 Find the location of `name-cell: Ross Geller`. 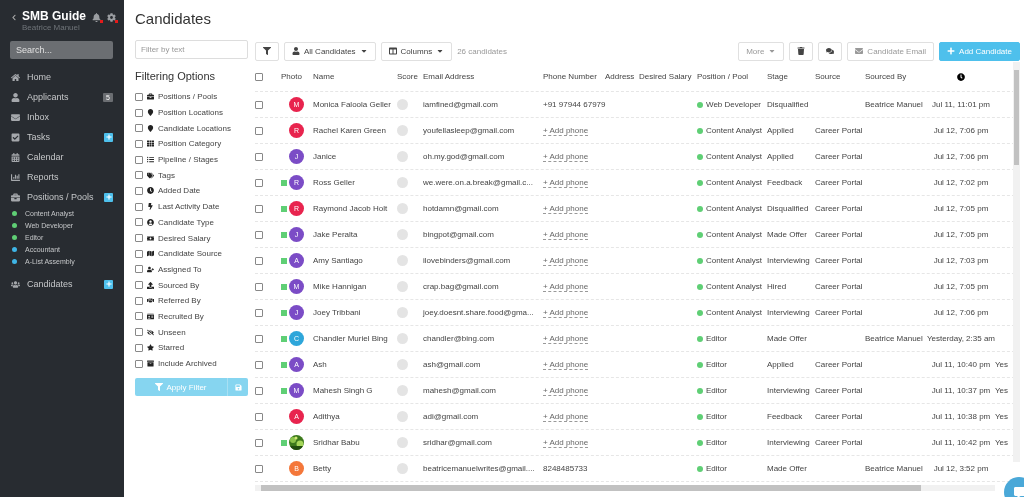

name-cell: Ross Geller is located at coordinates (355, 182).